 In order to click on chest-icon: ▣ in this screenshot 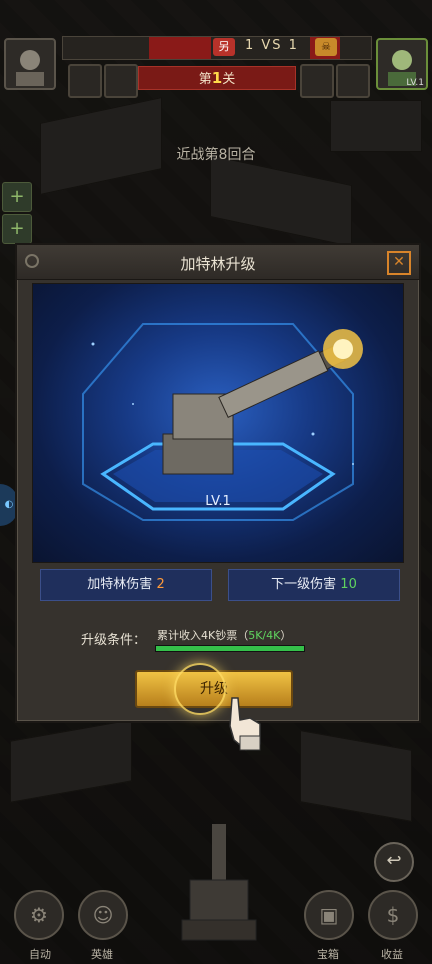, I will do `click(329, 915)`.